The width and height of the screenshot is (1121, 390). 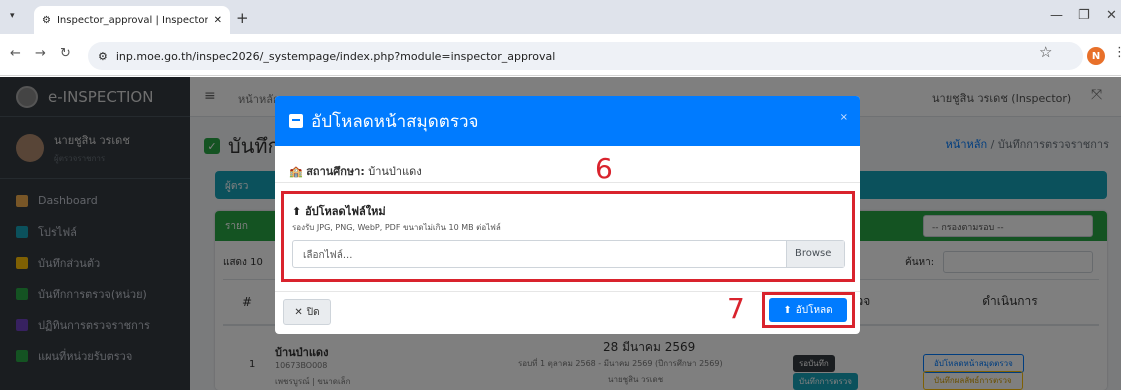 What do you see at coordinates (46, 20) in the screenshot?
I see `site-favicon-icon: ⚙` at bounding box center [46, 20].